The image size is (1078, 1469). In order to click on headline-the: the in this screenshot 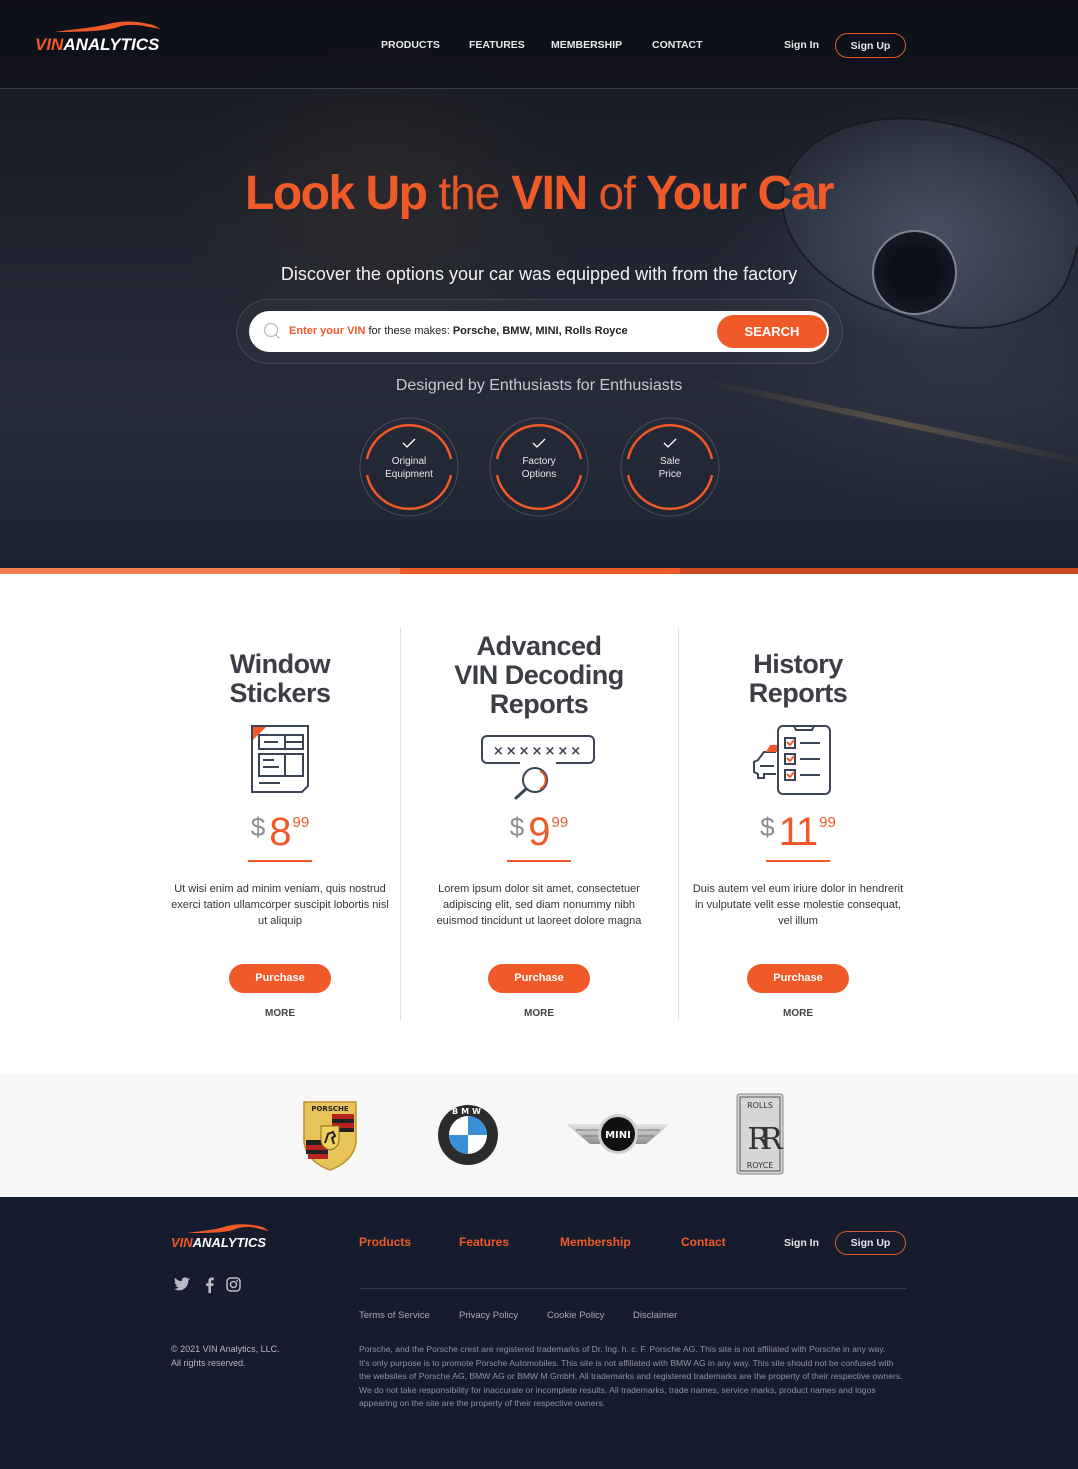, I will do `click(469, 193)`.